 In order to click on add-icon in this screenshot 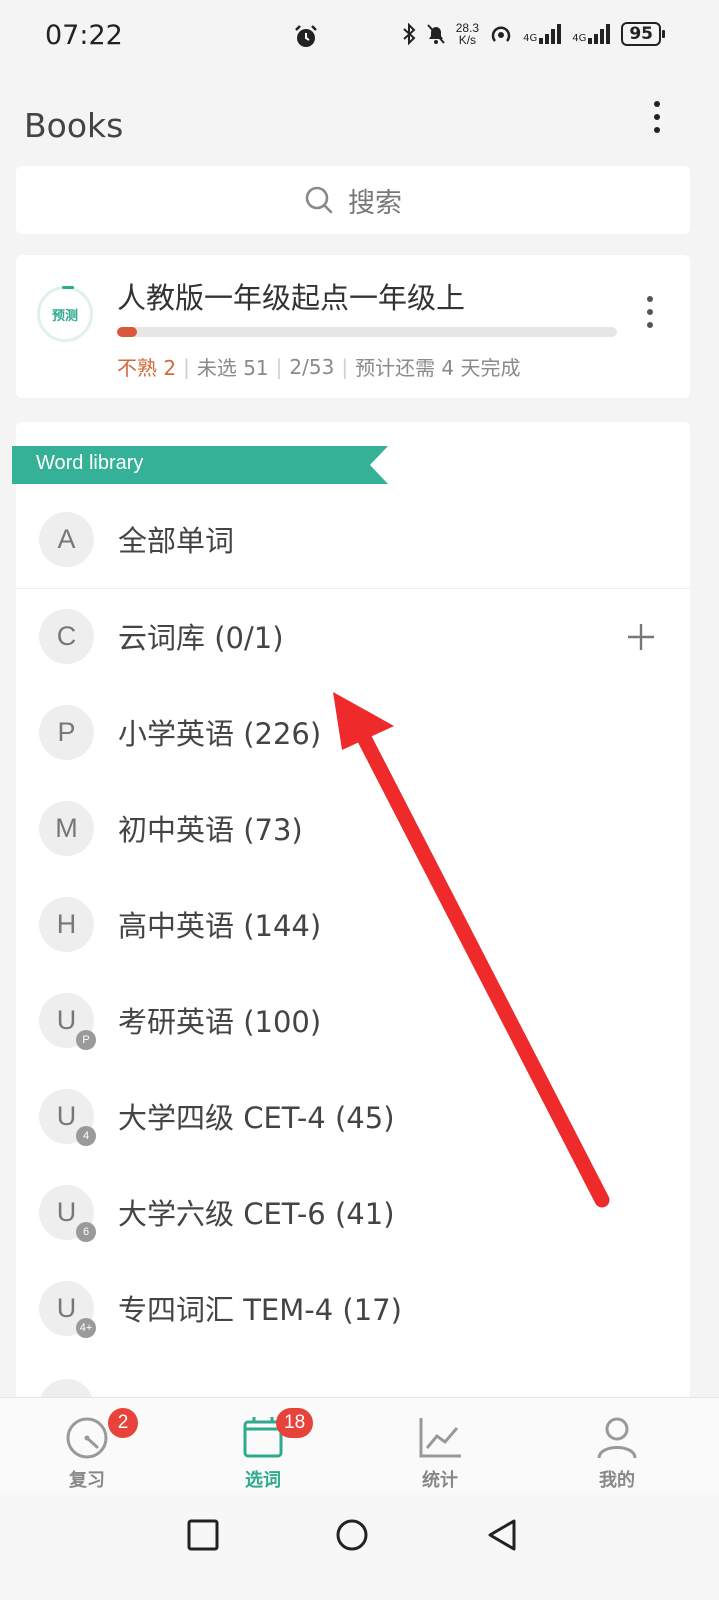, I will do `click(641, 637)`.